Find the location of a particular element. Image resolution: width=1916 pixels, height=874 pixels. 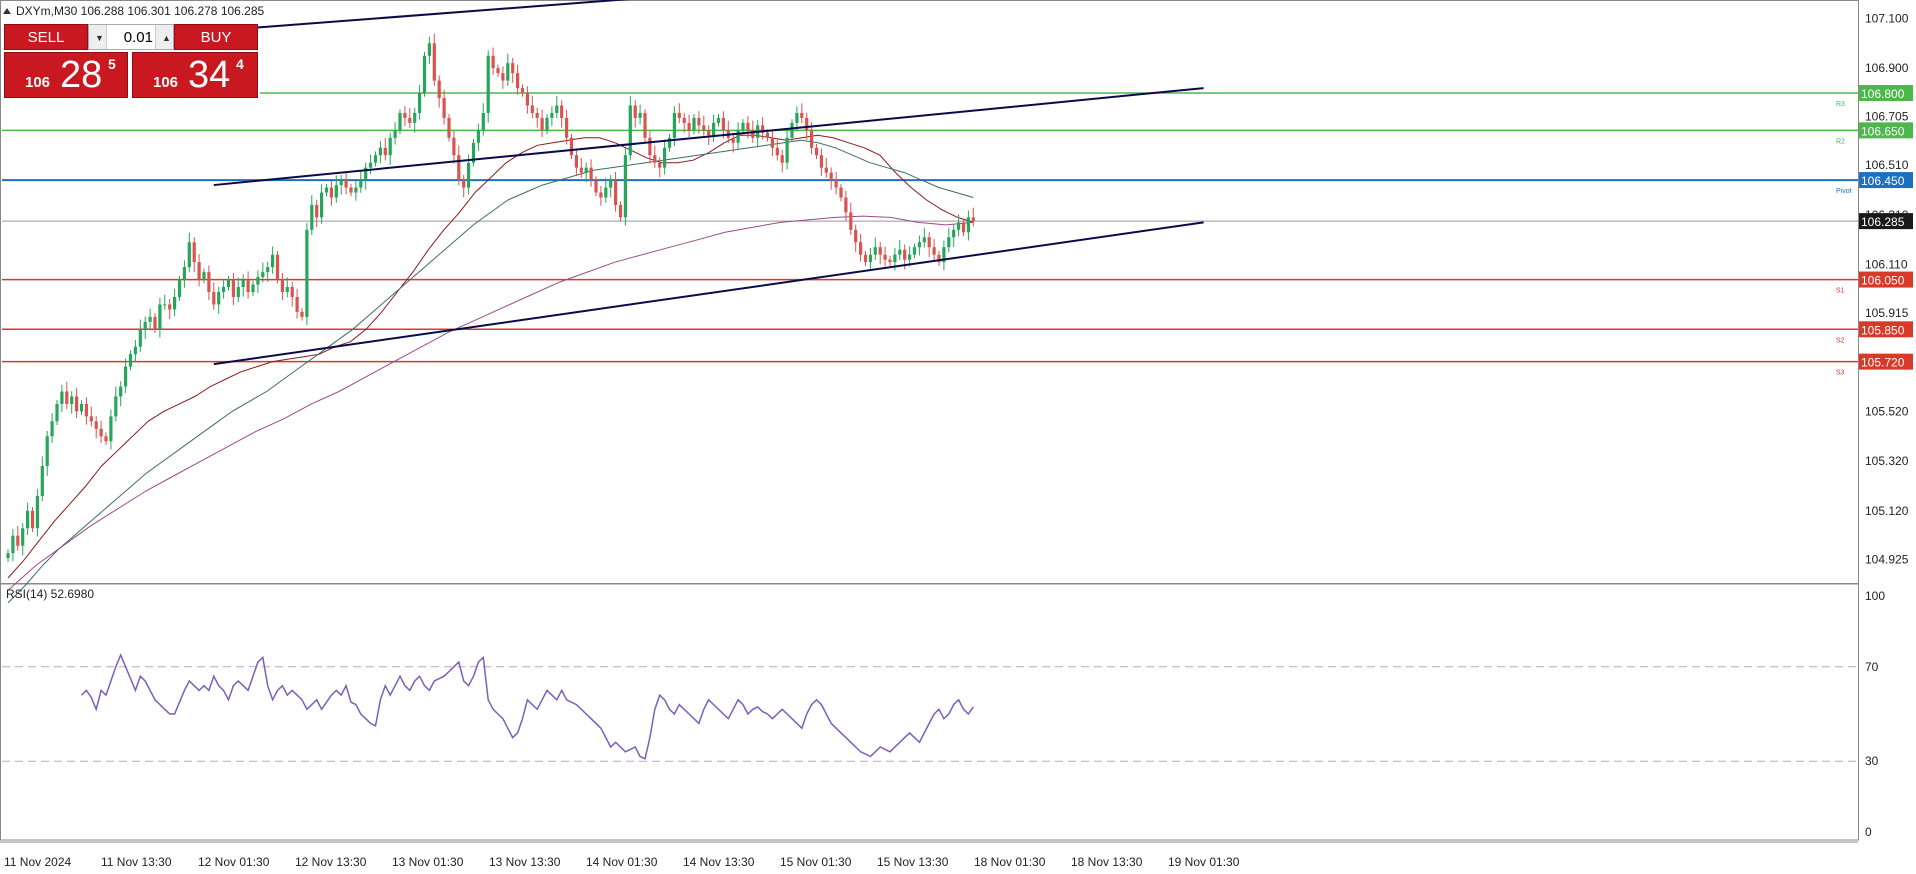

price-axis-label: 105.320 is located at coordinates (1887, 461).